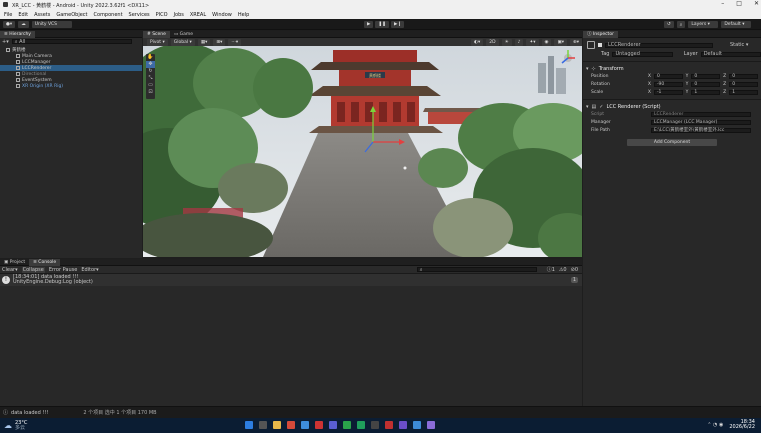 The height and width of the screenshot is (433, 761). I want to click on menu-item-window: Window, so click(222, 15).